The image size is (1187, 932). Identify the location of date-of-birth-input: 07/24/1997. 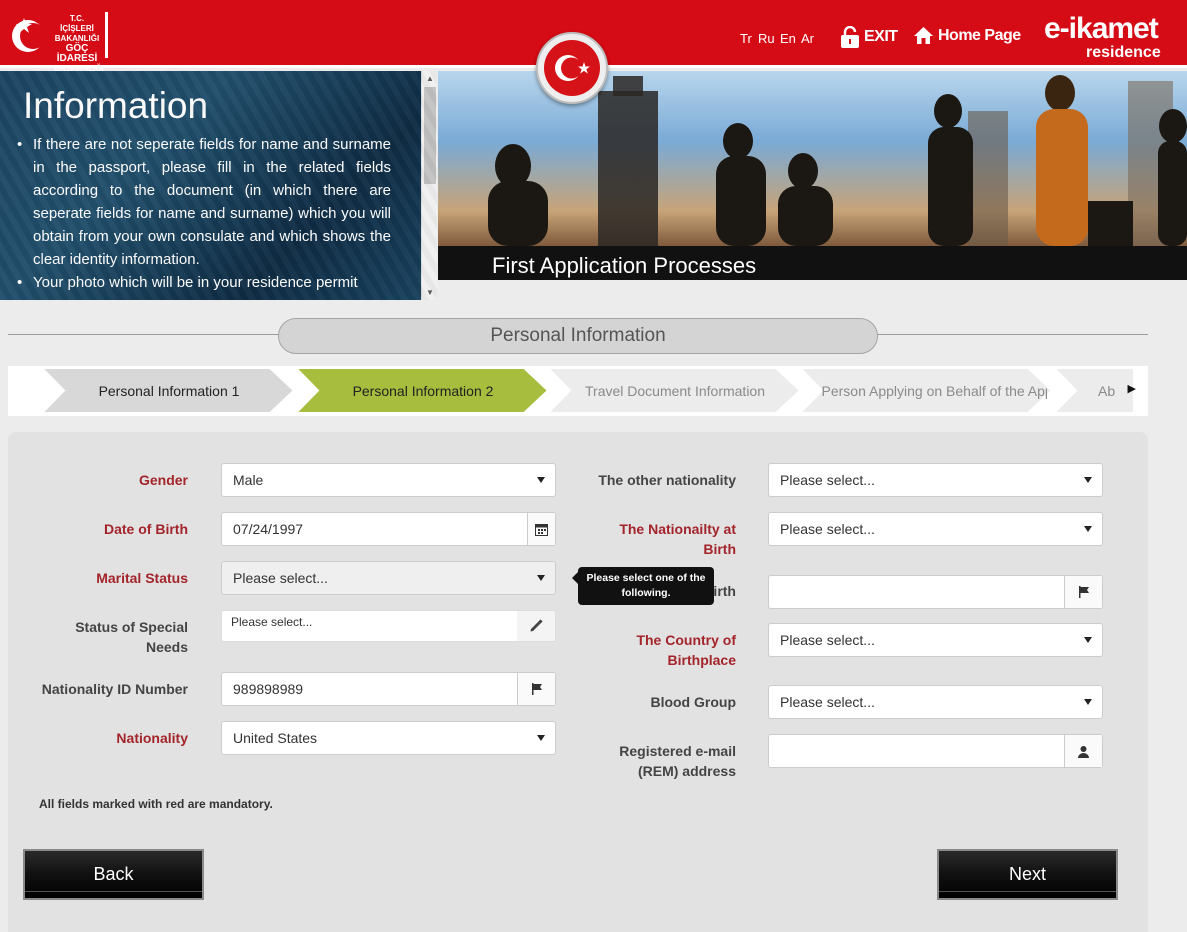
(388, 529).